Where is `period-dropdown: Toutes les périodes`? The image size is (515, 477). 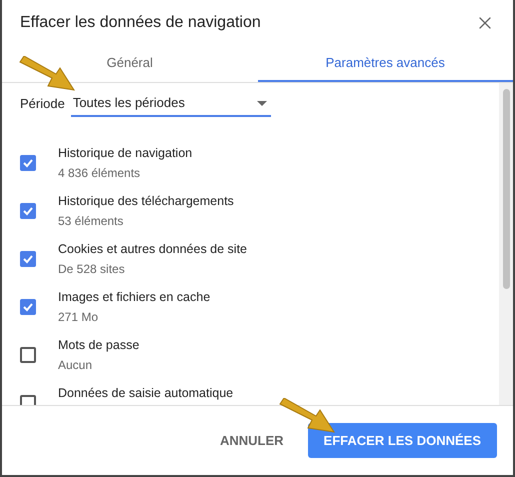 period-dropdown: Toutes les périodes is located at coordinates (170, 104).